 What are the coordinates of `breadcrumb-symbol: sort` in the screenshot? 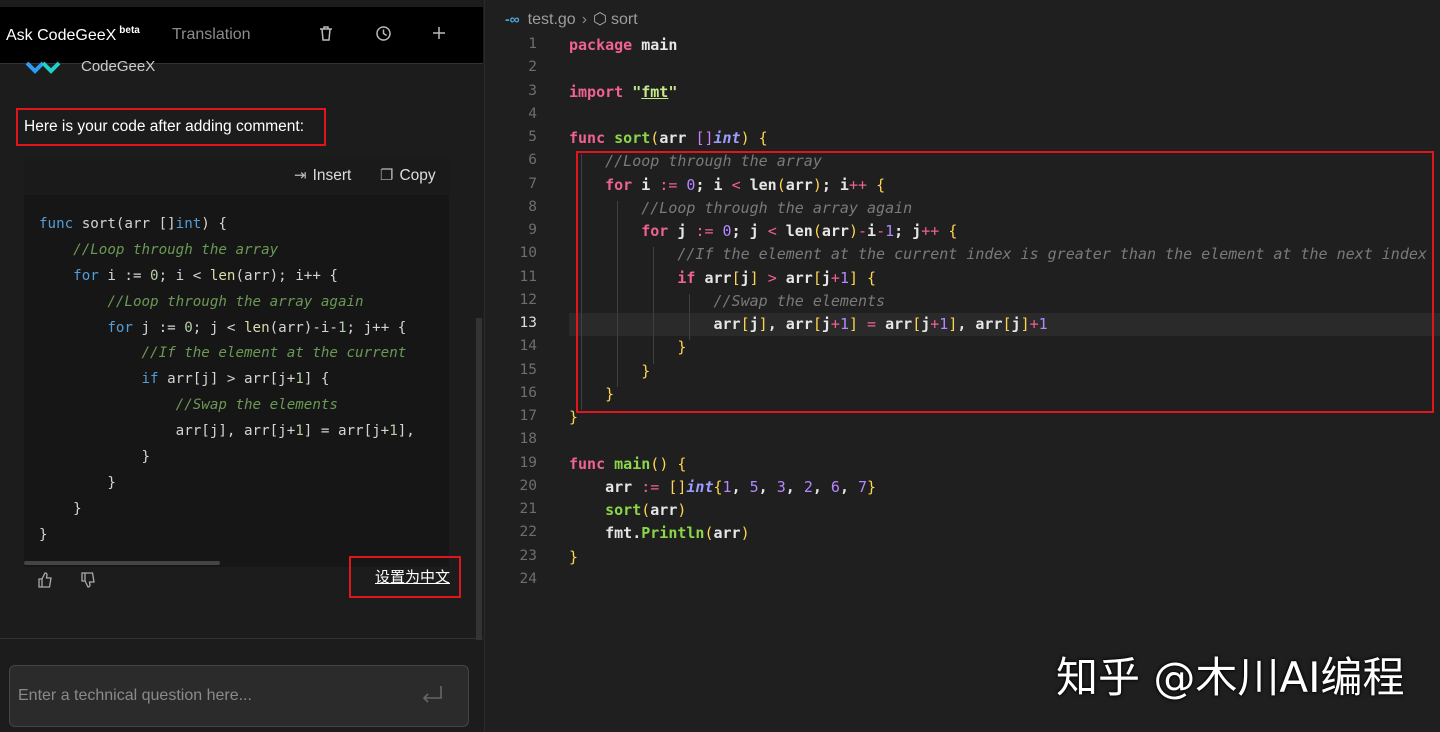 It's located at (624, 19).